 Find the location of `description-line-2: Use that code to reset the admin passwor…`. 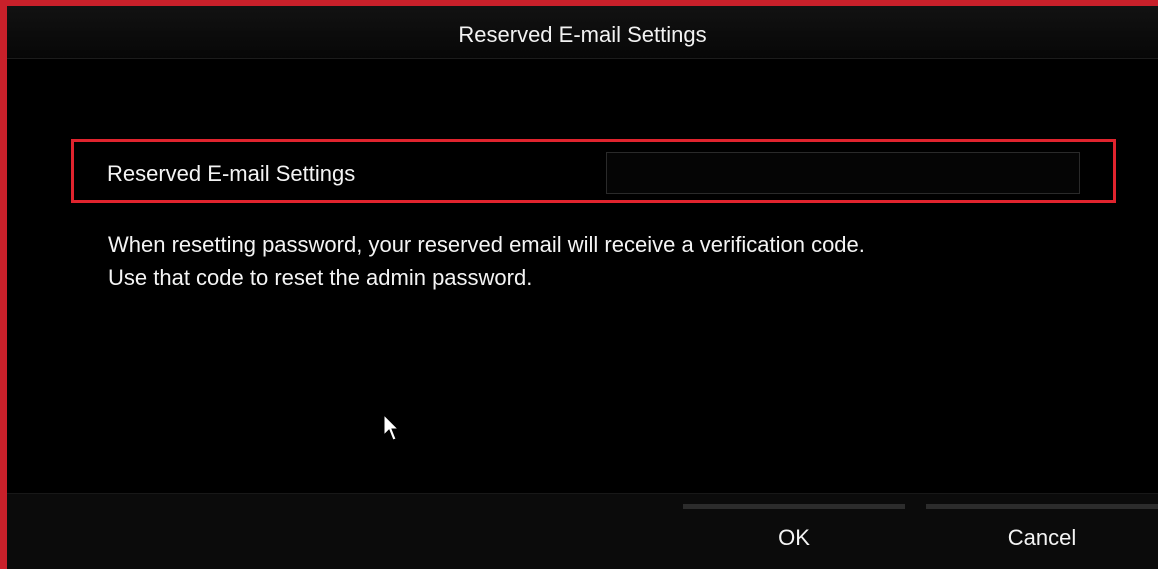

description-line-2: Use that code to reset the admin passwor… is located at coordinates (320, 277).